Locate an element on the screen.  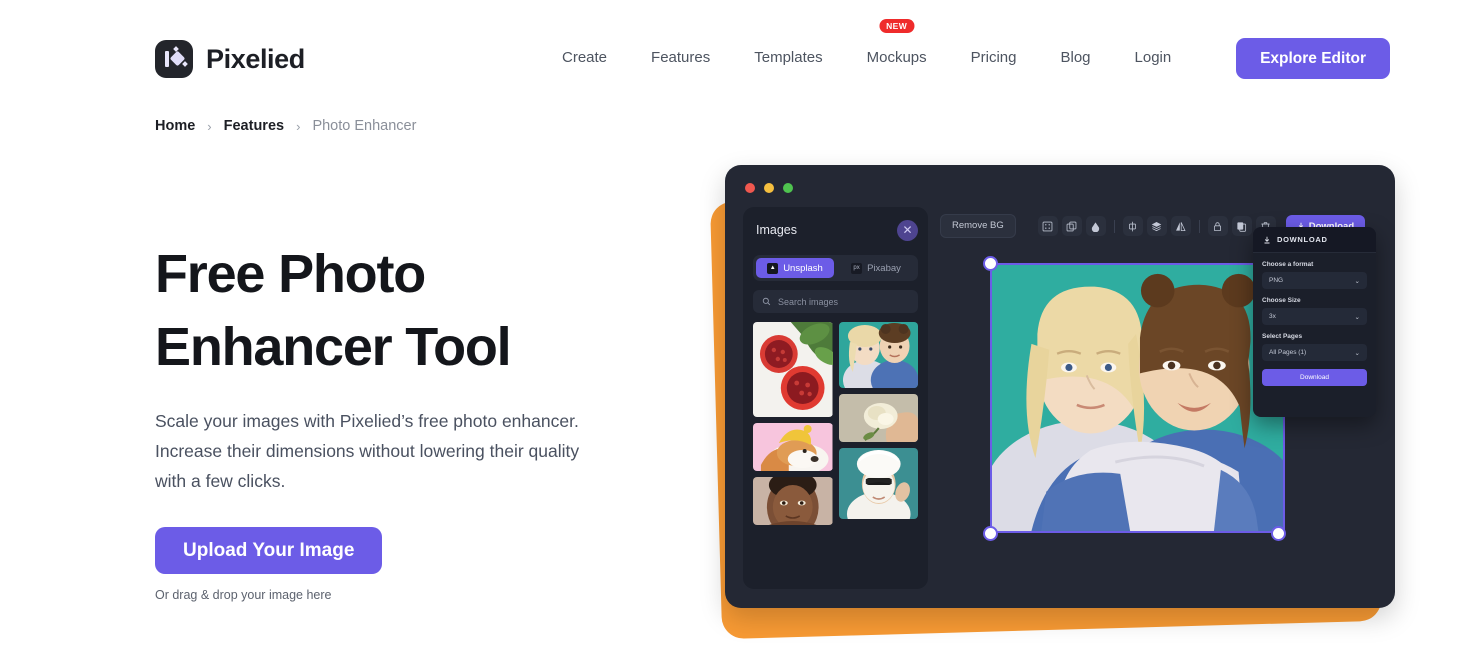
nav-label: Templates is located at coordinates (788, 57).